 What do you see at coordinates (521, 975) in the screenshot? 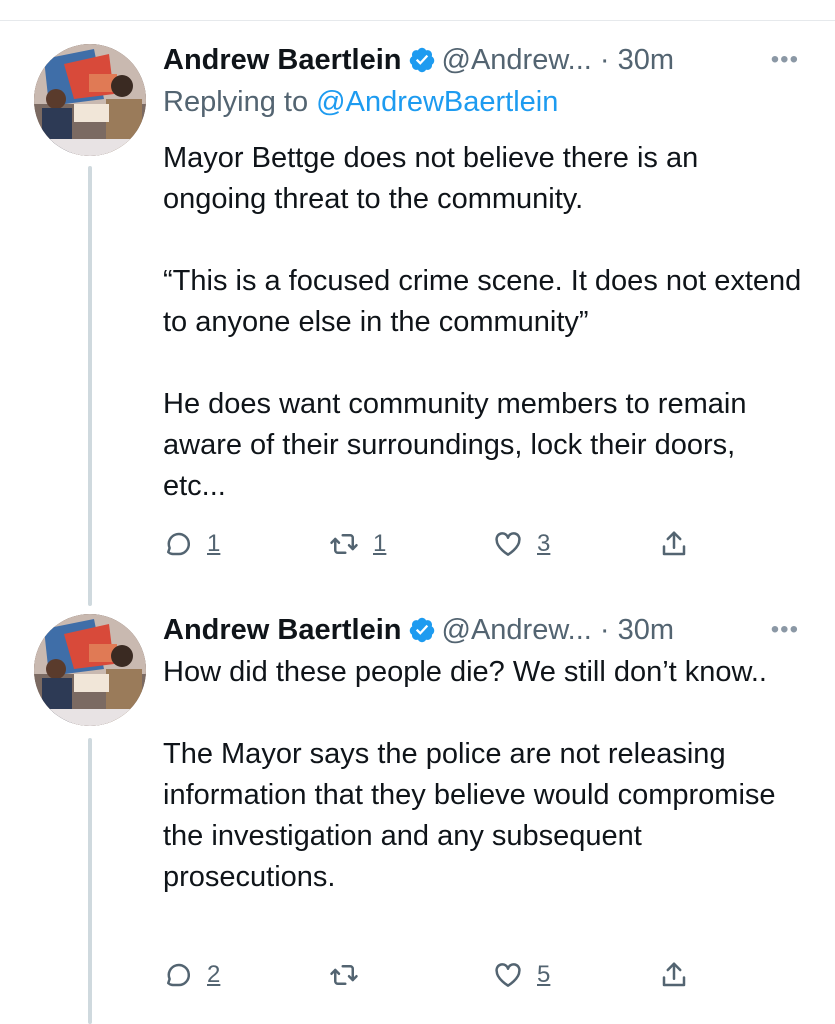
I see `like-button: 5` at bounding box center [521, 975].